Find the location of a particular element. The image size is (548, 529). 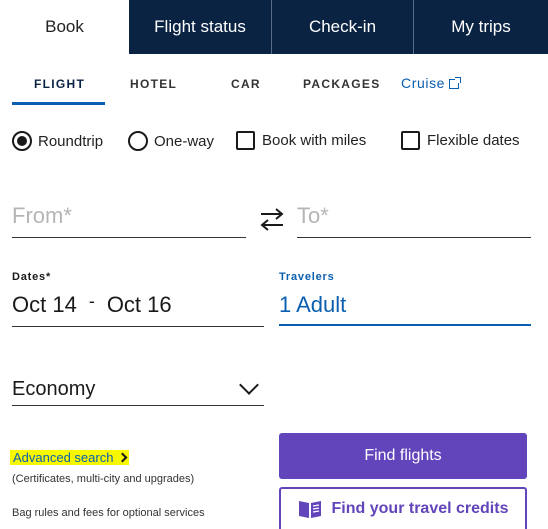

depart-date: Oct 14 is located at coordinates (44, 305).